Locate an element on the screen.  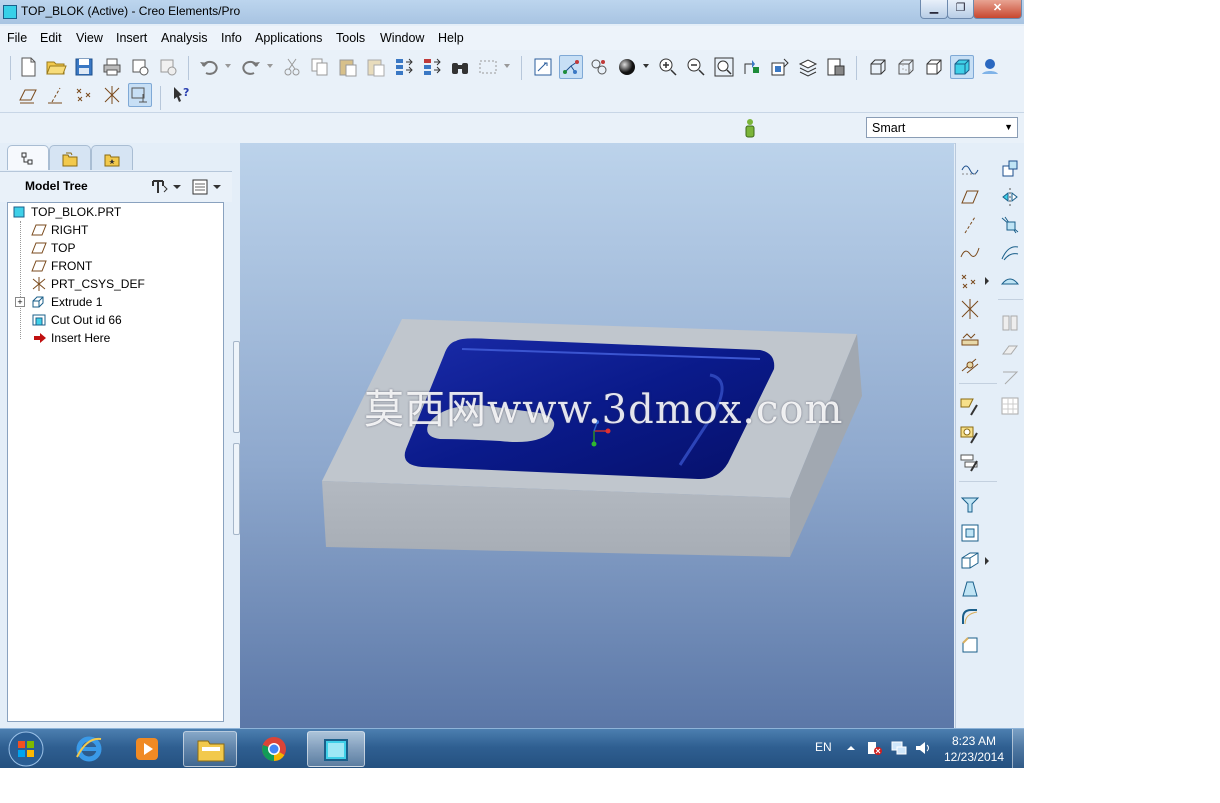
tree-item-csys: PRT_CSYS_DEF is located at coordinates (113, 284).